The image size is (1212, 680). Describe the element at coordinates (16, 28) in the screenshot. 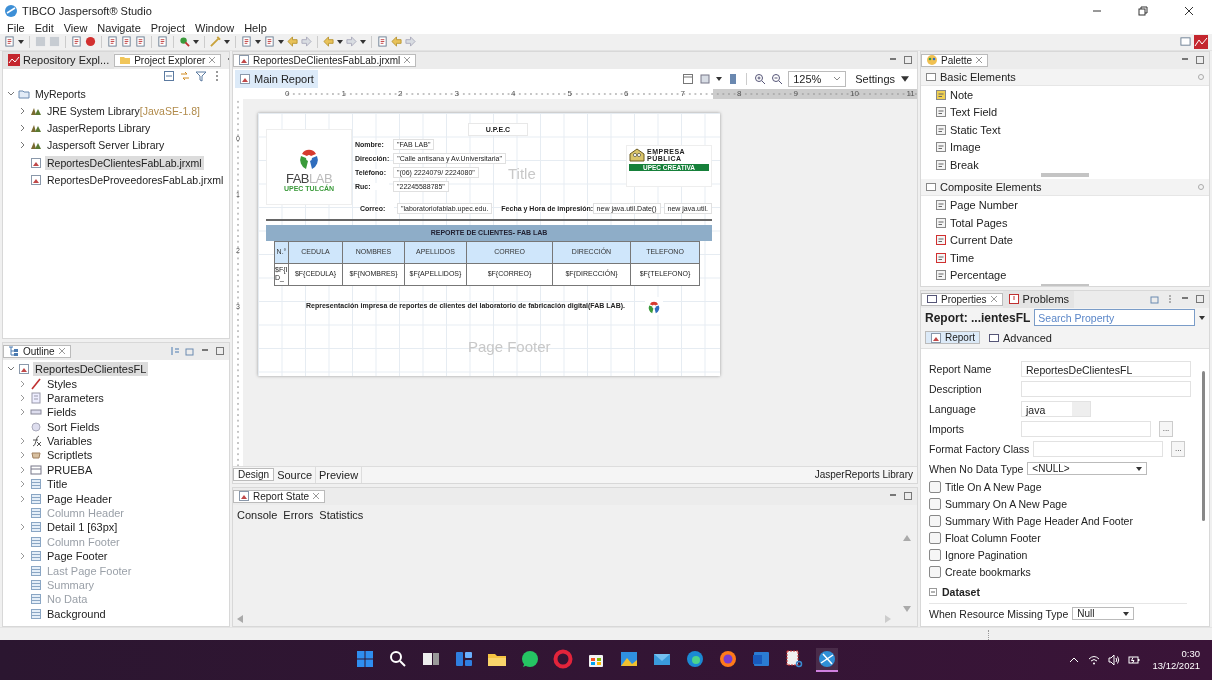

I see `menu-item: File` at that location.